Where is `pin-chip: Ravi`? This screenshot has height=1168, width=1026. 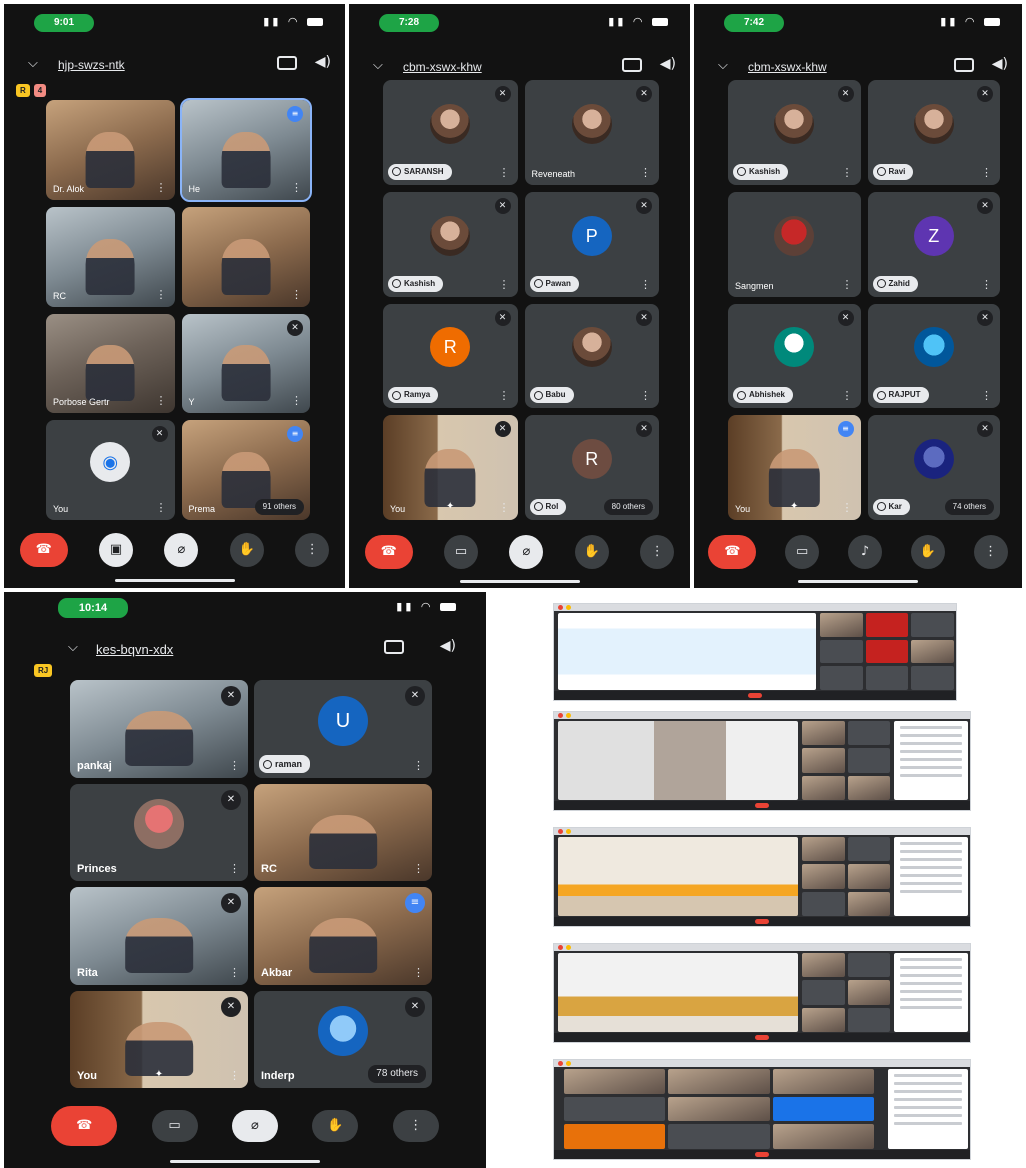 pin-chip: Ravi is located at coordinates (893, 171).